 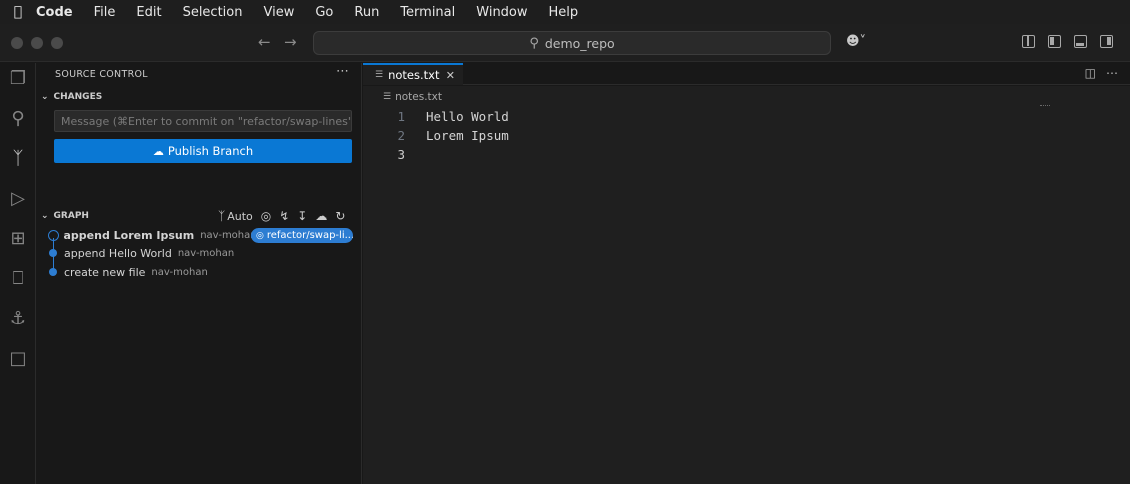 What do you see at coordinates (17, 43) in the screenshot?
I see `close-window-button` at bounding box center [17, 43].